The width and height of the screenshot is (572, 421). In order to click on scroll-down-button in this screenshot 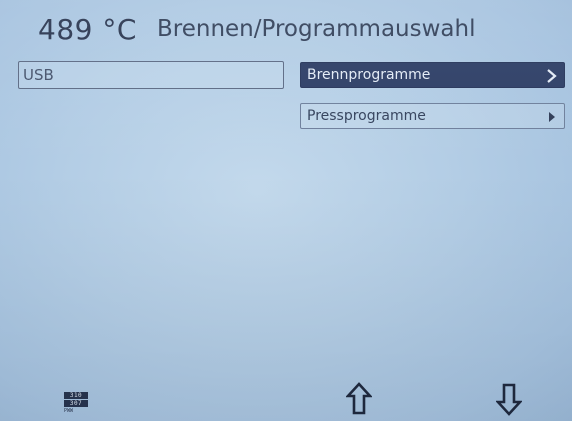, I will do `click(509, 399)`.